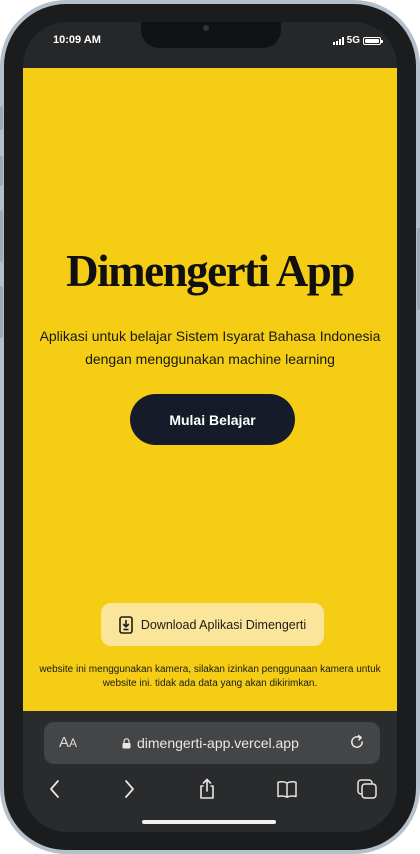 This screenshot has height=854, width=420. Describe the element at coordinates (126, 742) in the screenshot. I see `lock-icon` at that location.